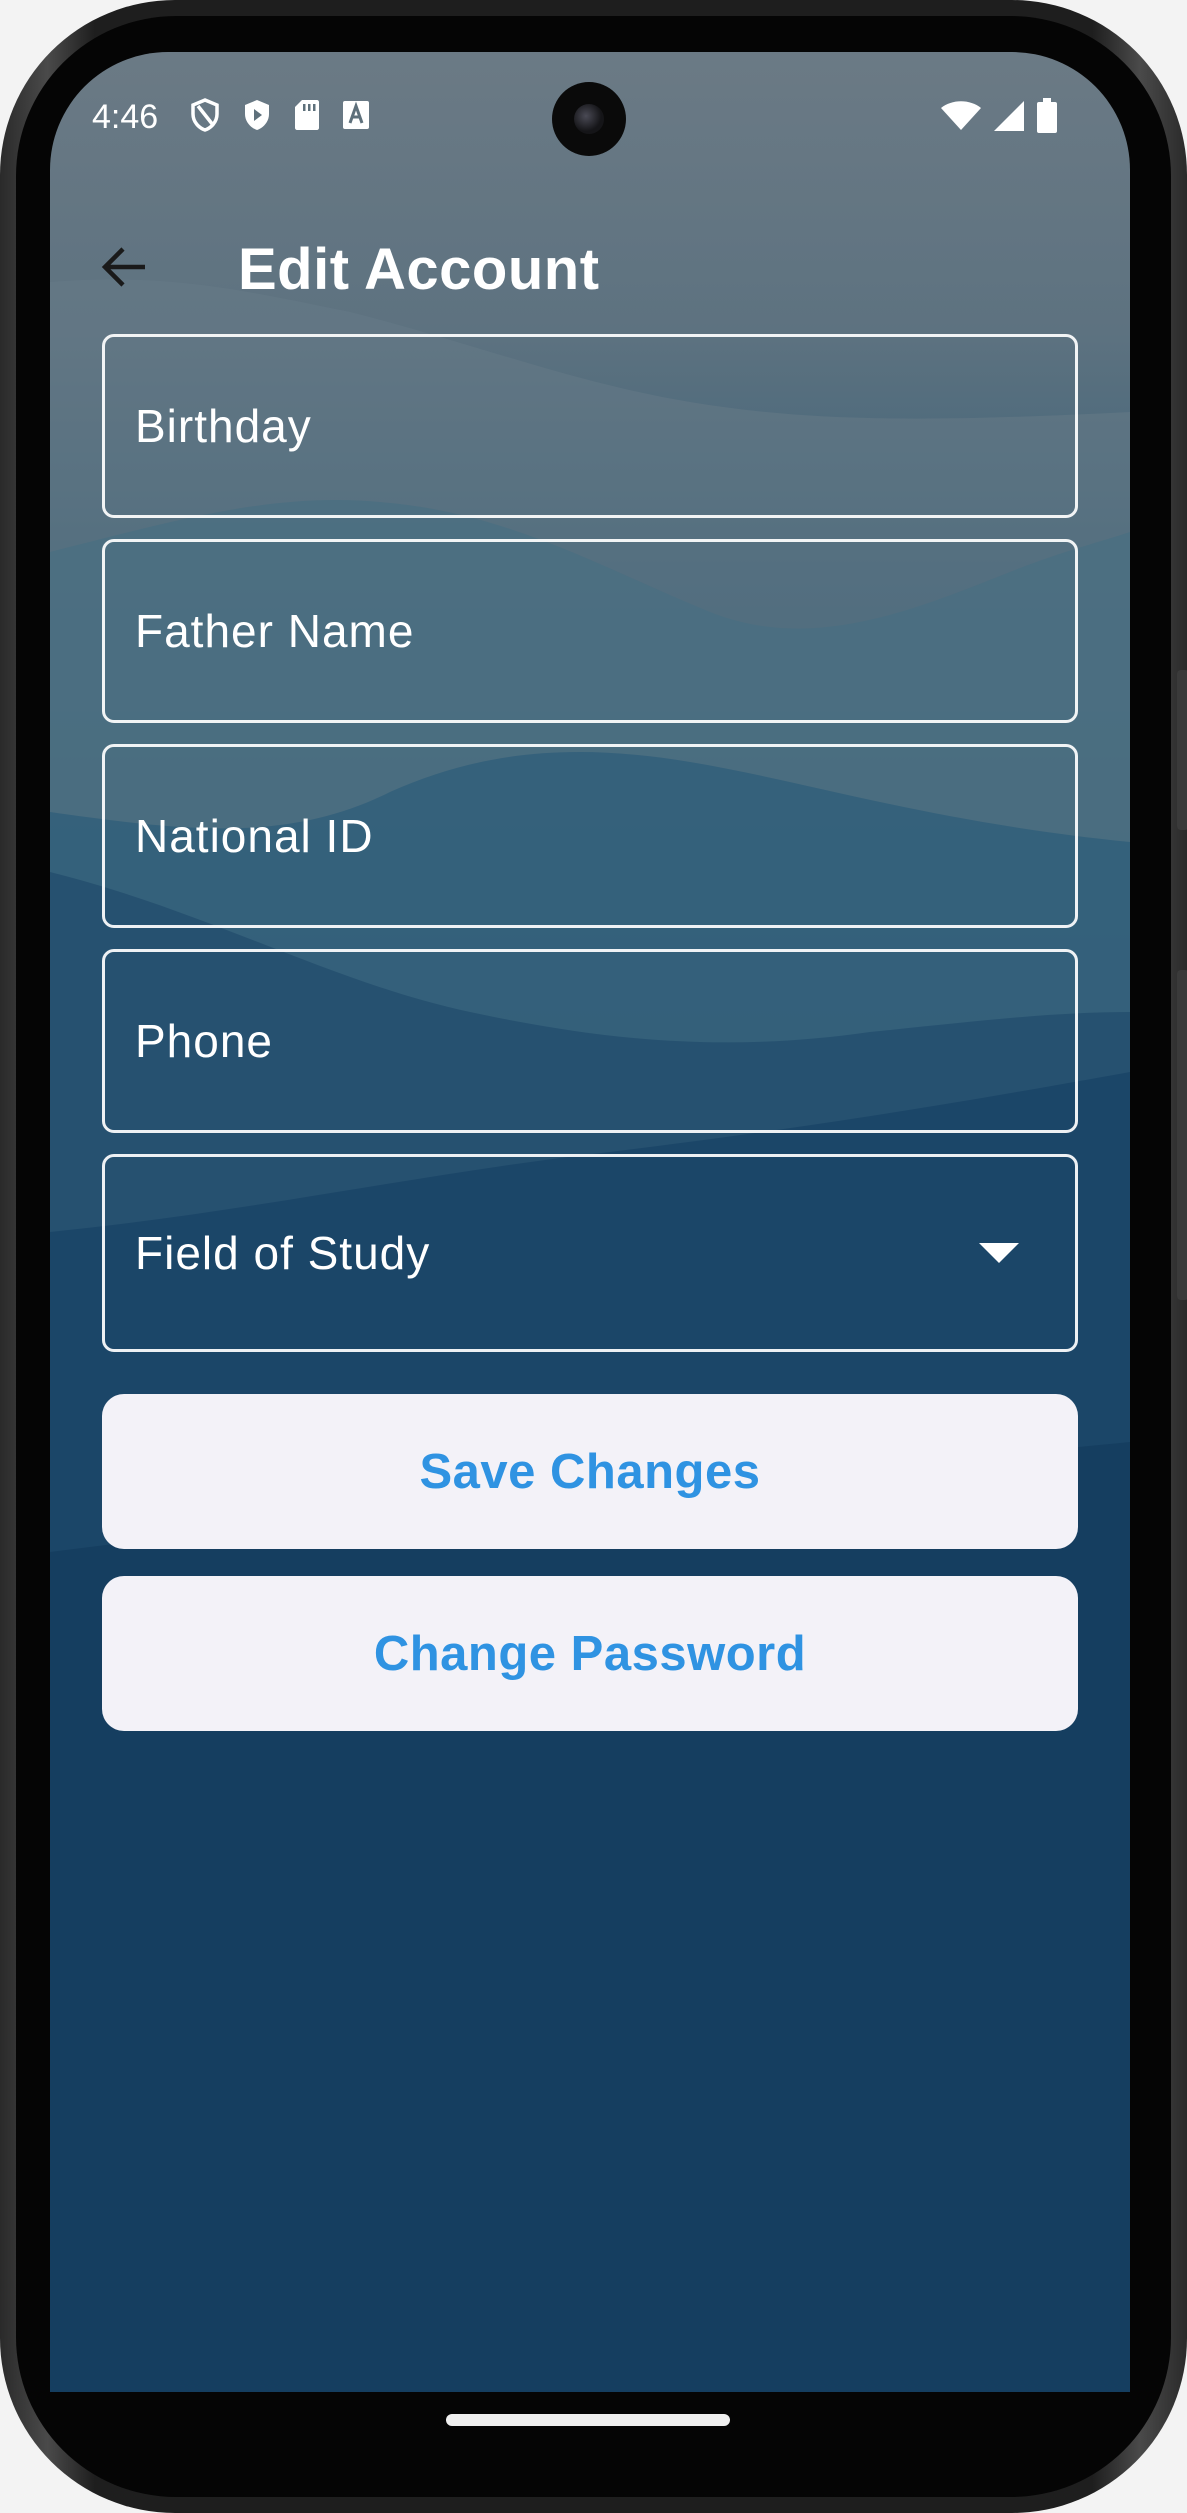  I want to click on save-changes-button: Save Changes, so click(590, 1471).